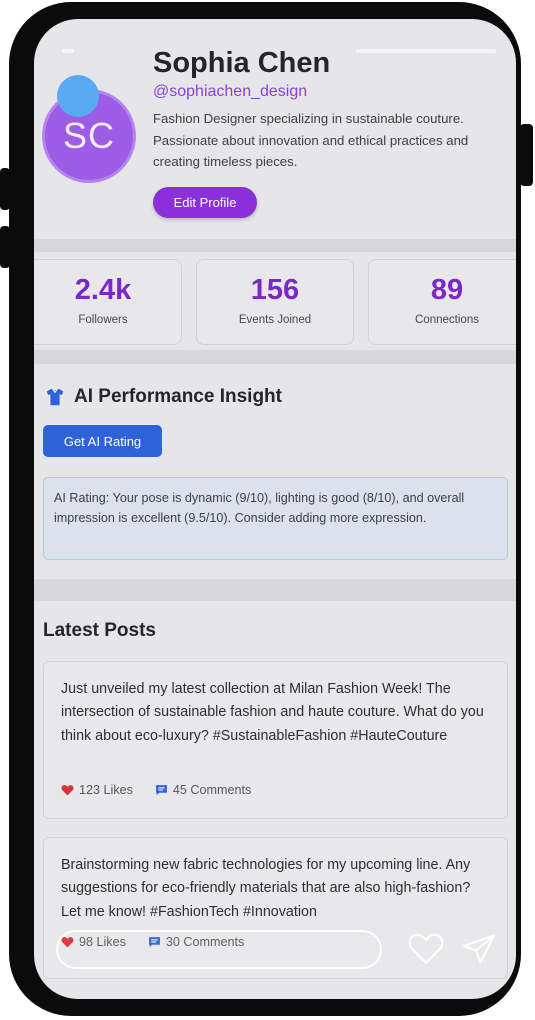  Describe the element at coordinates (479, 949) in the screenshot. I see `send-icon` at that location.